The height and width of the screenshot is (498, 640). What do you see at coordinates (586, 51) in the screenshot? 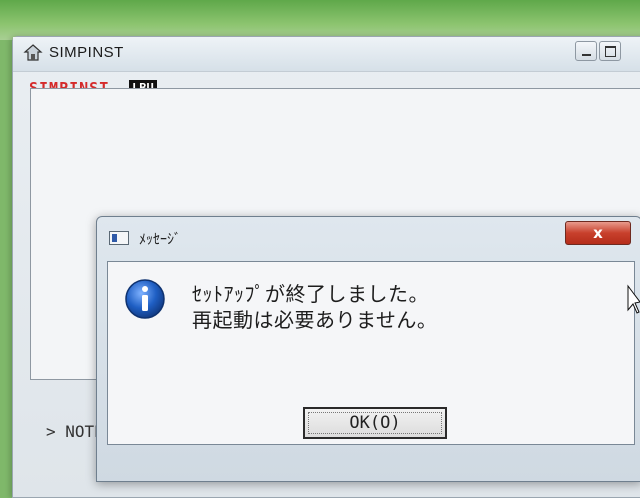
I see `minimize-button` at bounding box center [586, 51].